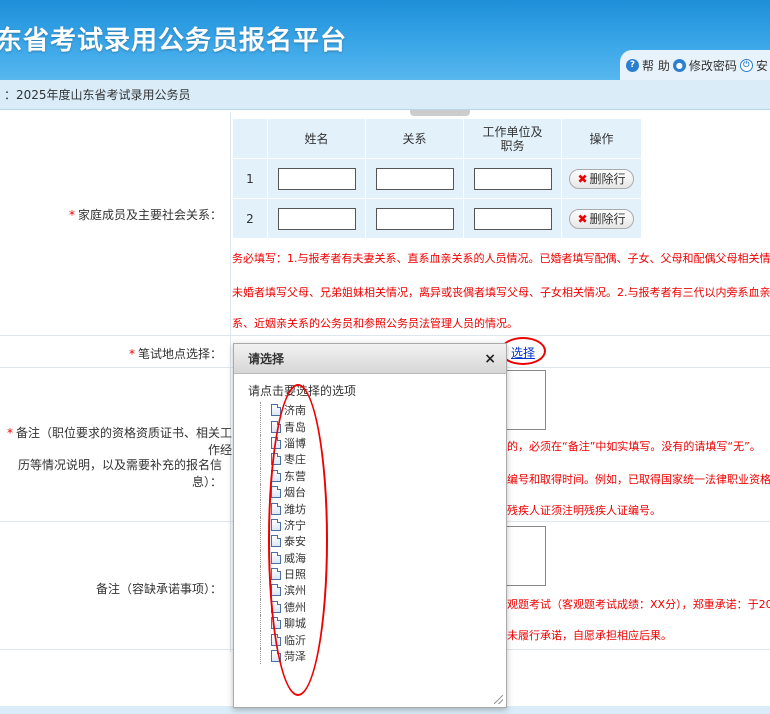 This screenshot has width=770, height=714. Describe the element at coordinates (119, 473) in the screenshot. I see `remarks1-label-line2: 历等情况说明，以及需要补充的报名信息）：` at that location.